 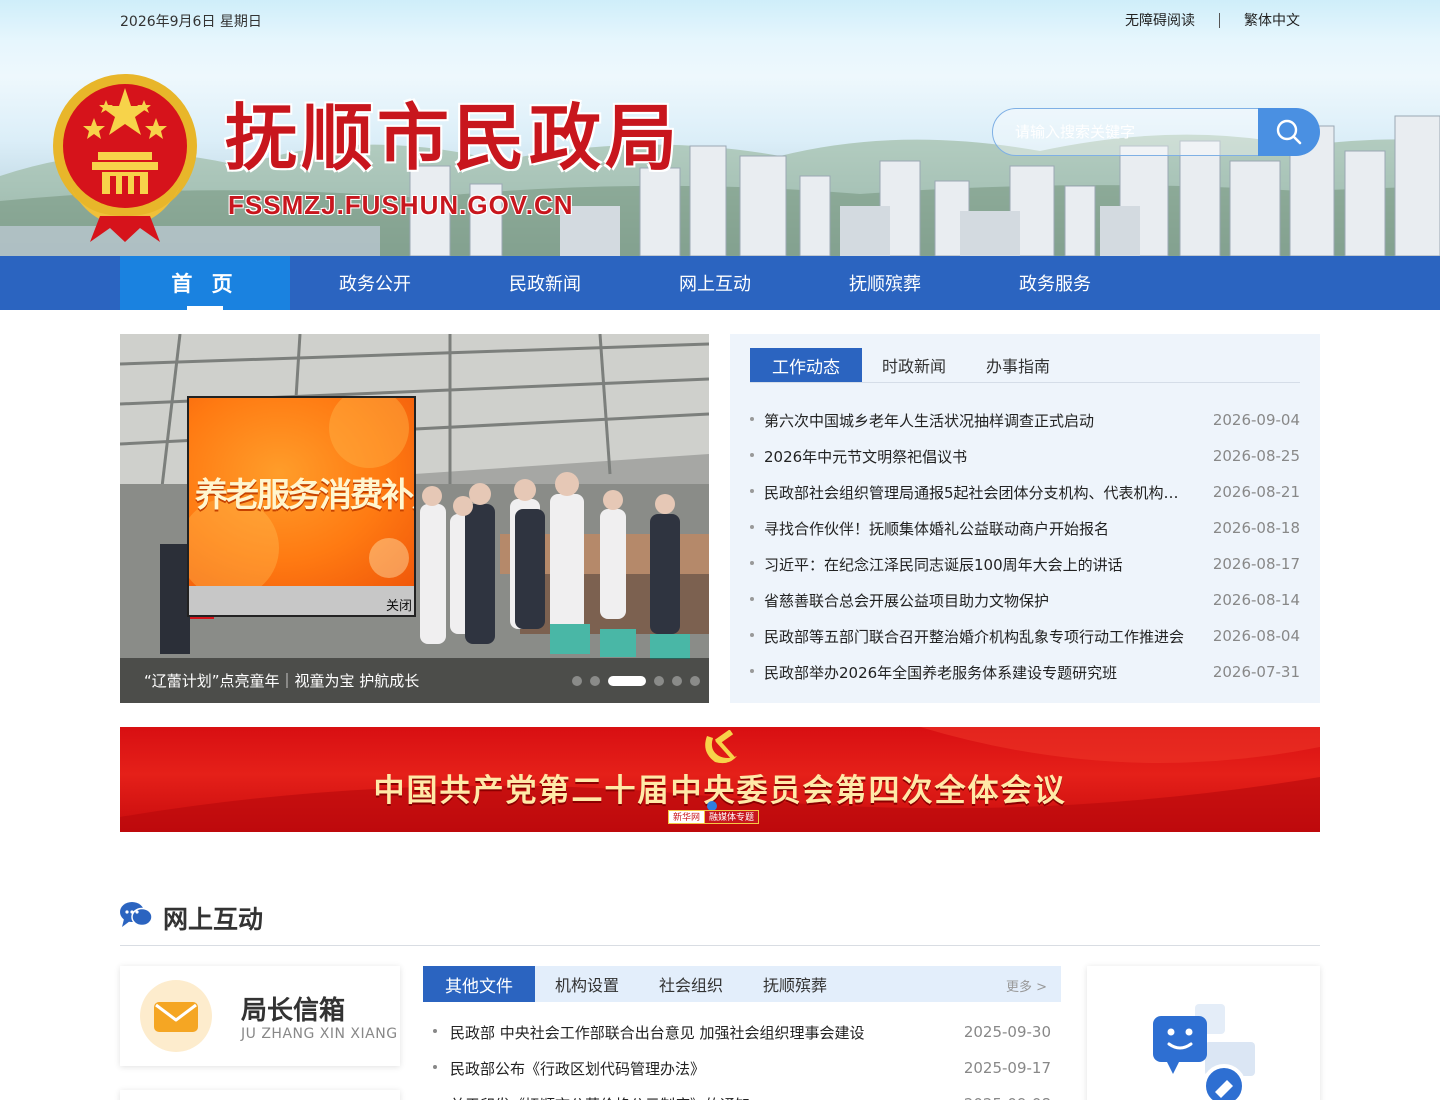 What do you see at coordinates (1007, 1097) in the screenshot?
I see `file-item-date: 2025-09-08` at bounding box center [1007, 1097].